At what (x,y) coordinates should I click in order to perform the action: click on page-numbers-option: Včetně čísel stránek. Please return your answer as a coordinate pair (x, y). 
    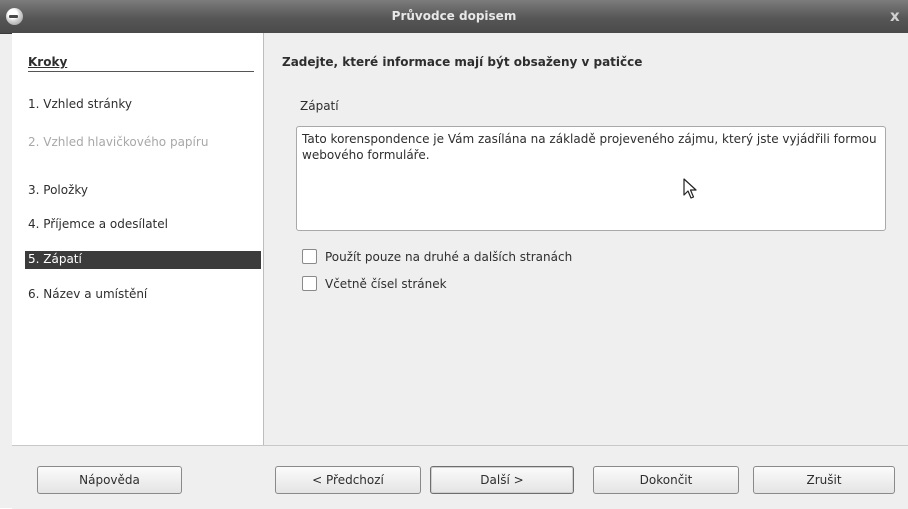
    Looking at the image, I should click on (374, 283).